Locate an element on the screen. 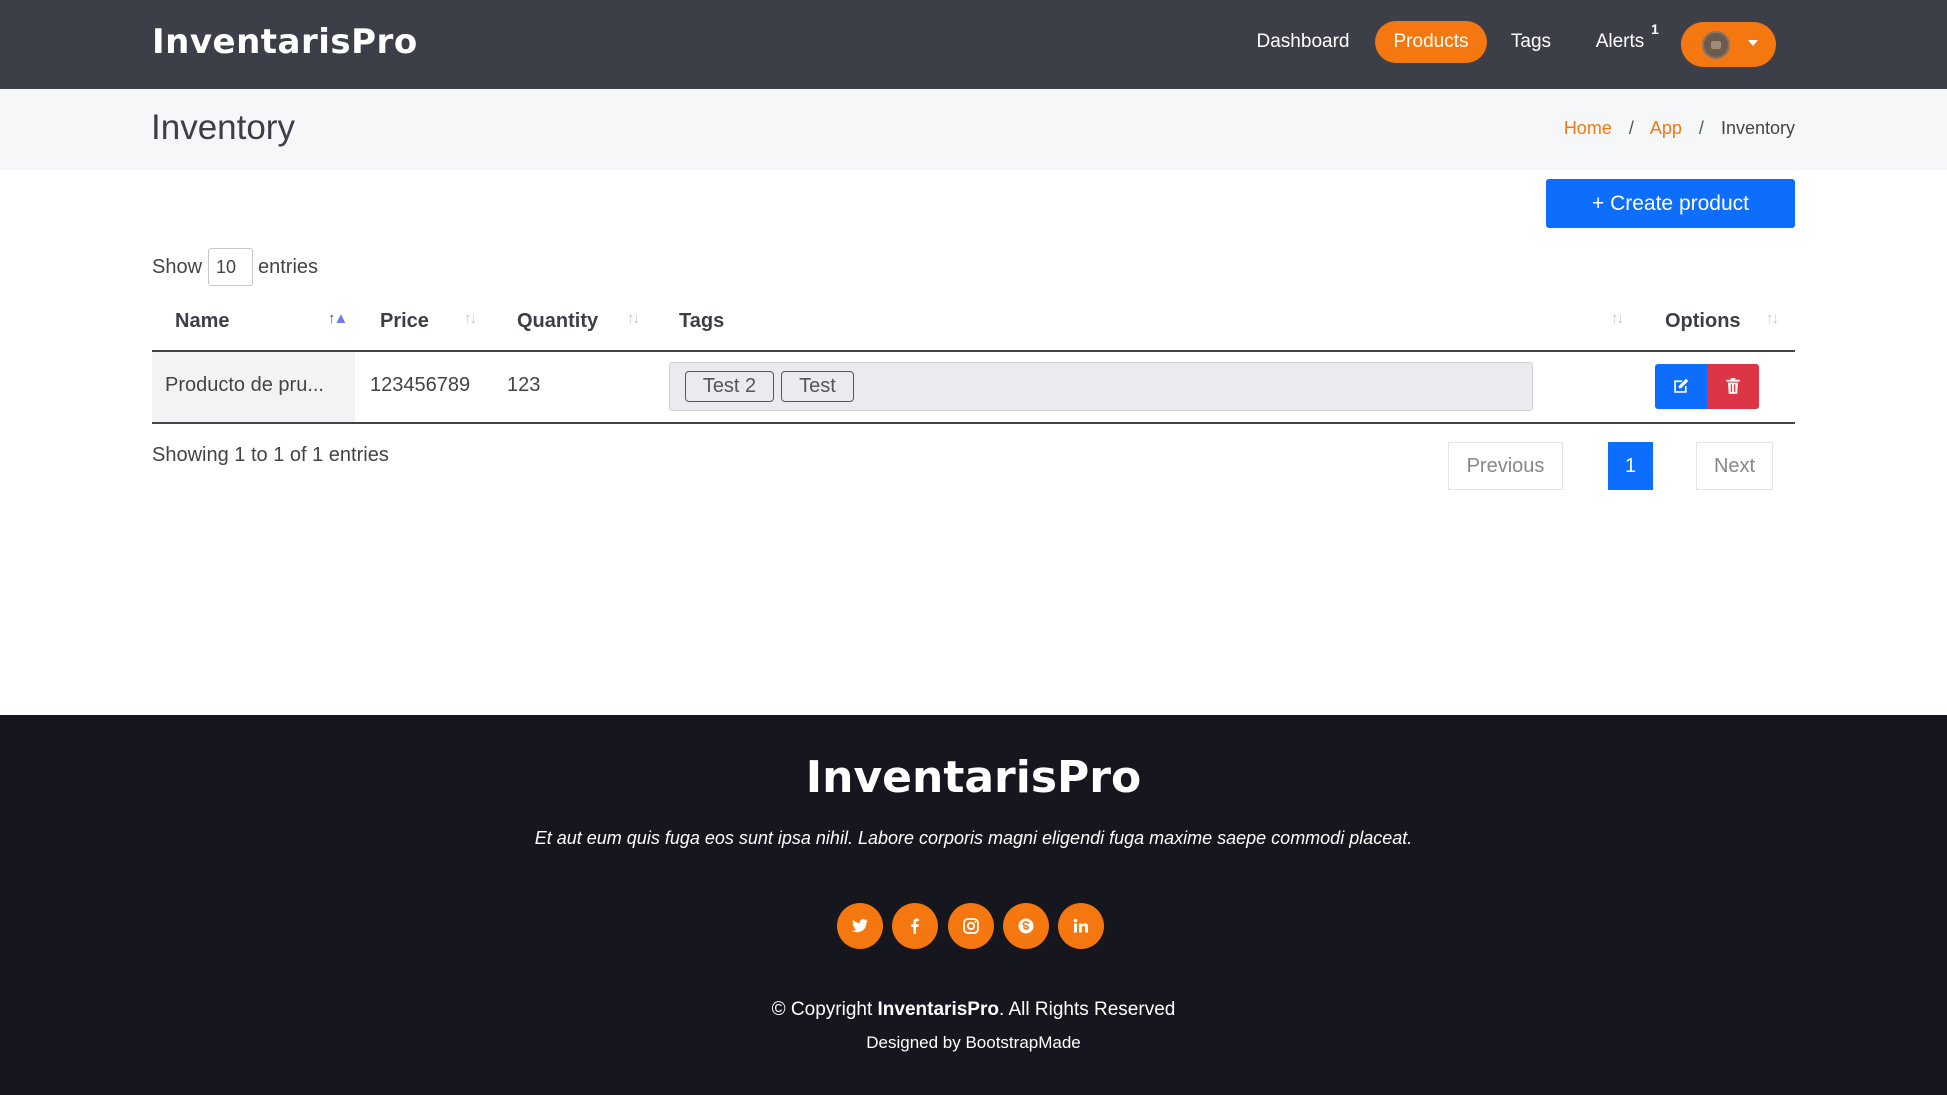 This screenshot has height=1095, width=1947. facebook-icon is located at coordinates (915, 926).